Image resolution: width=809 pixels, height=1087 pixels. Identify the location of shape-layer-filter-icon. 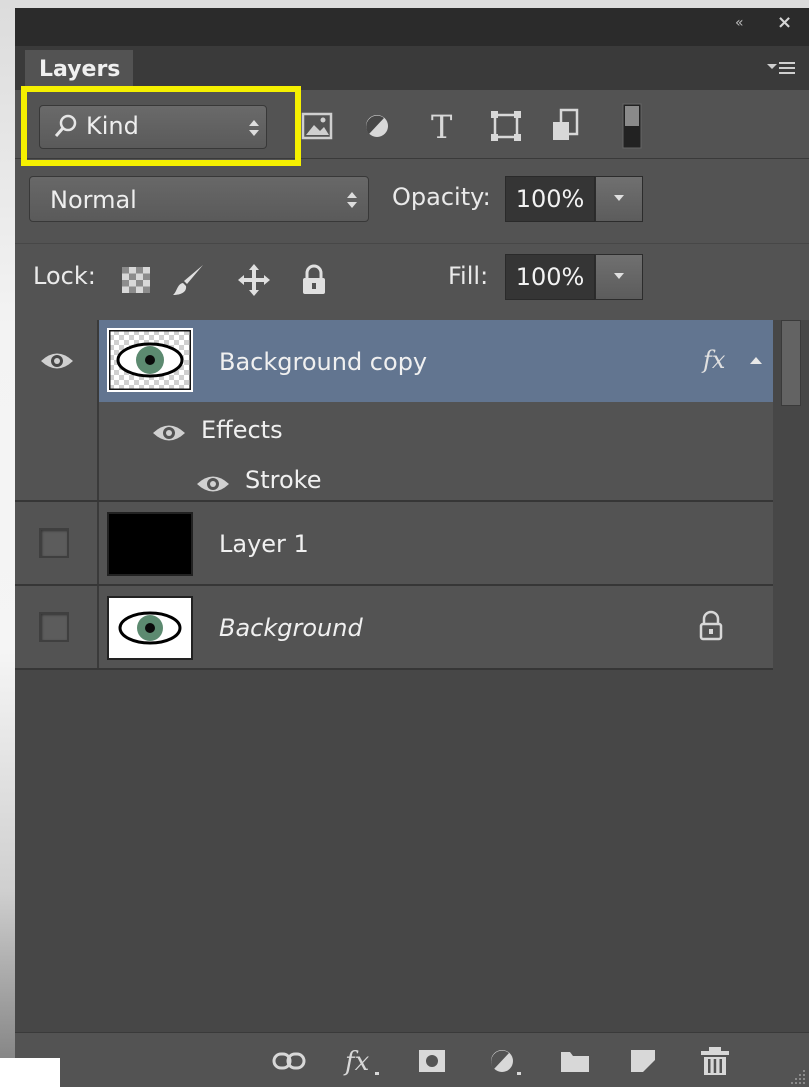
(507, 126).